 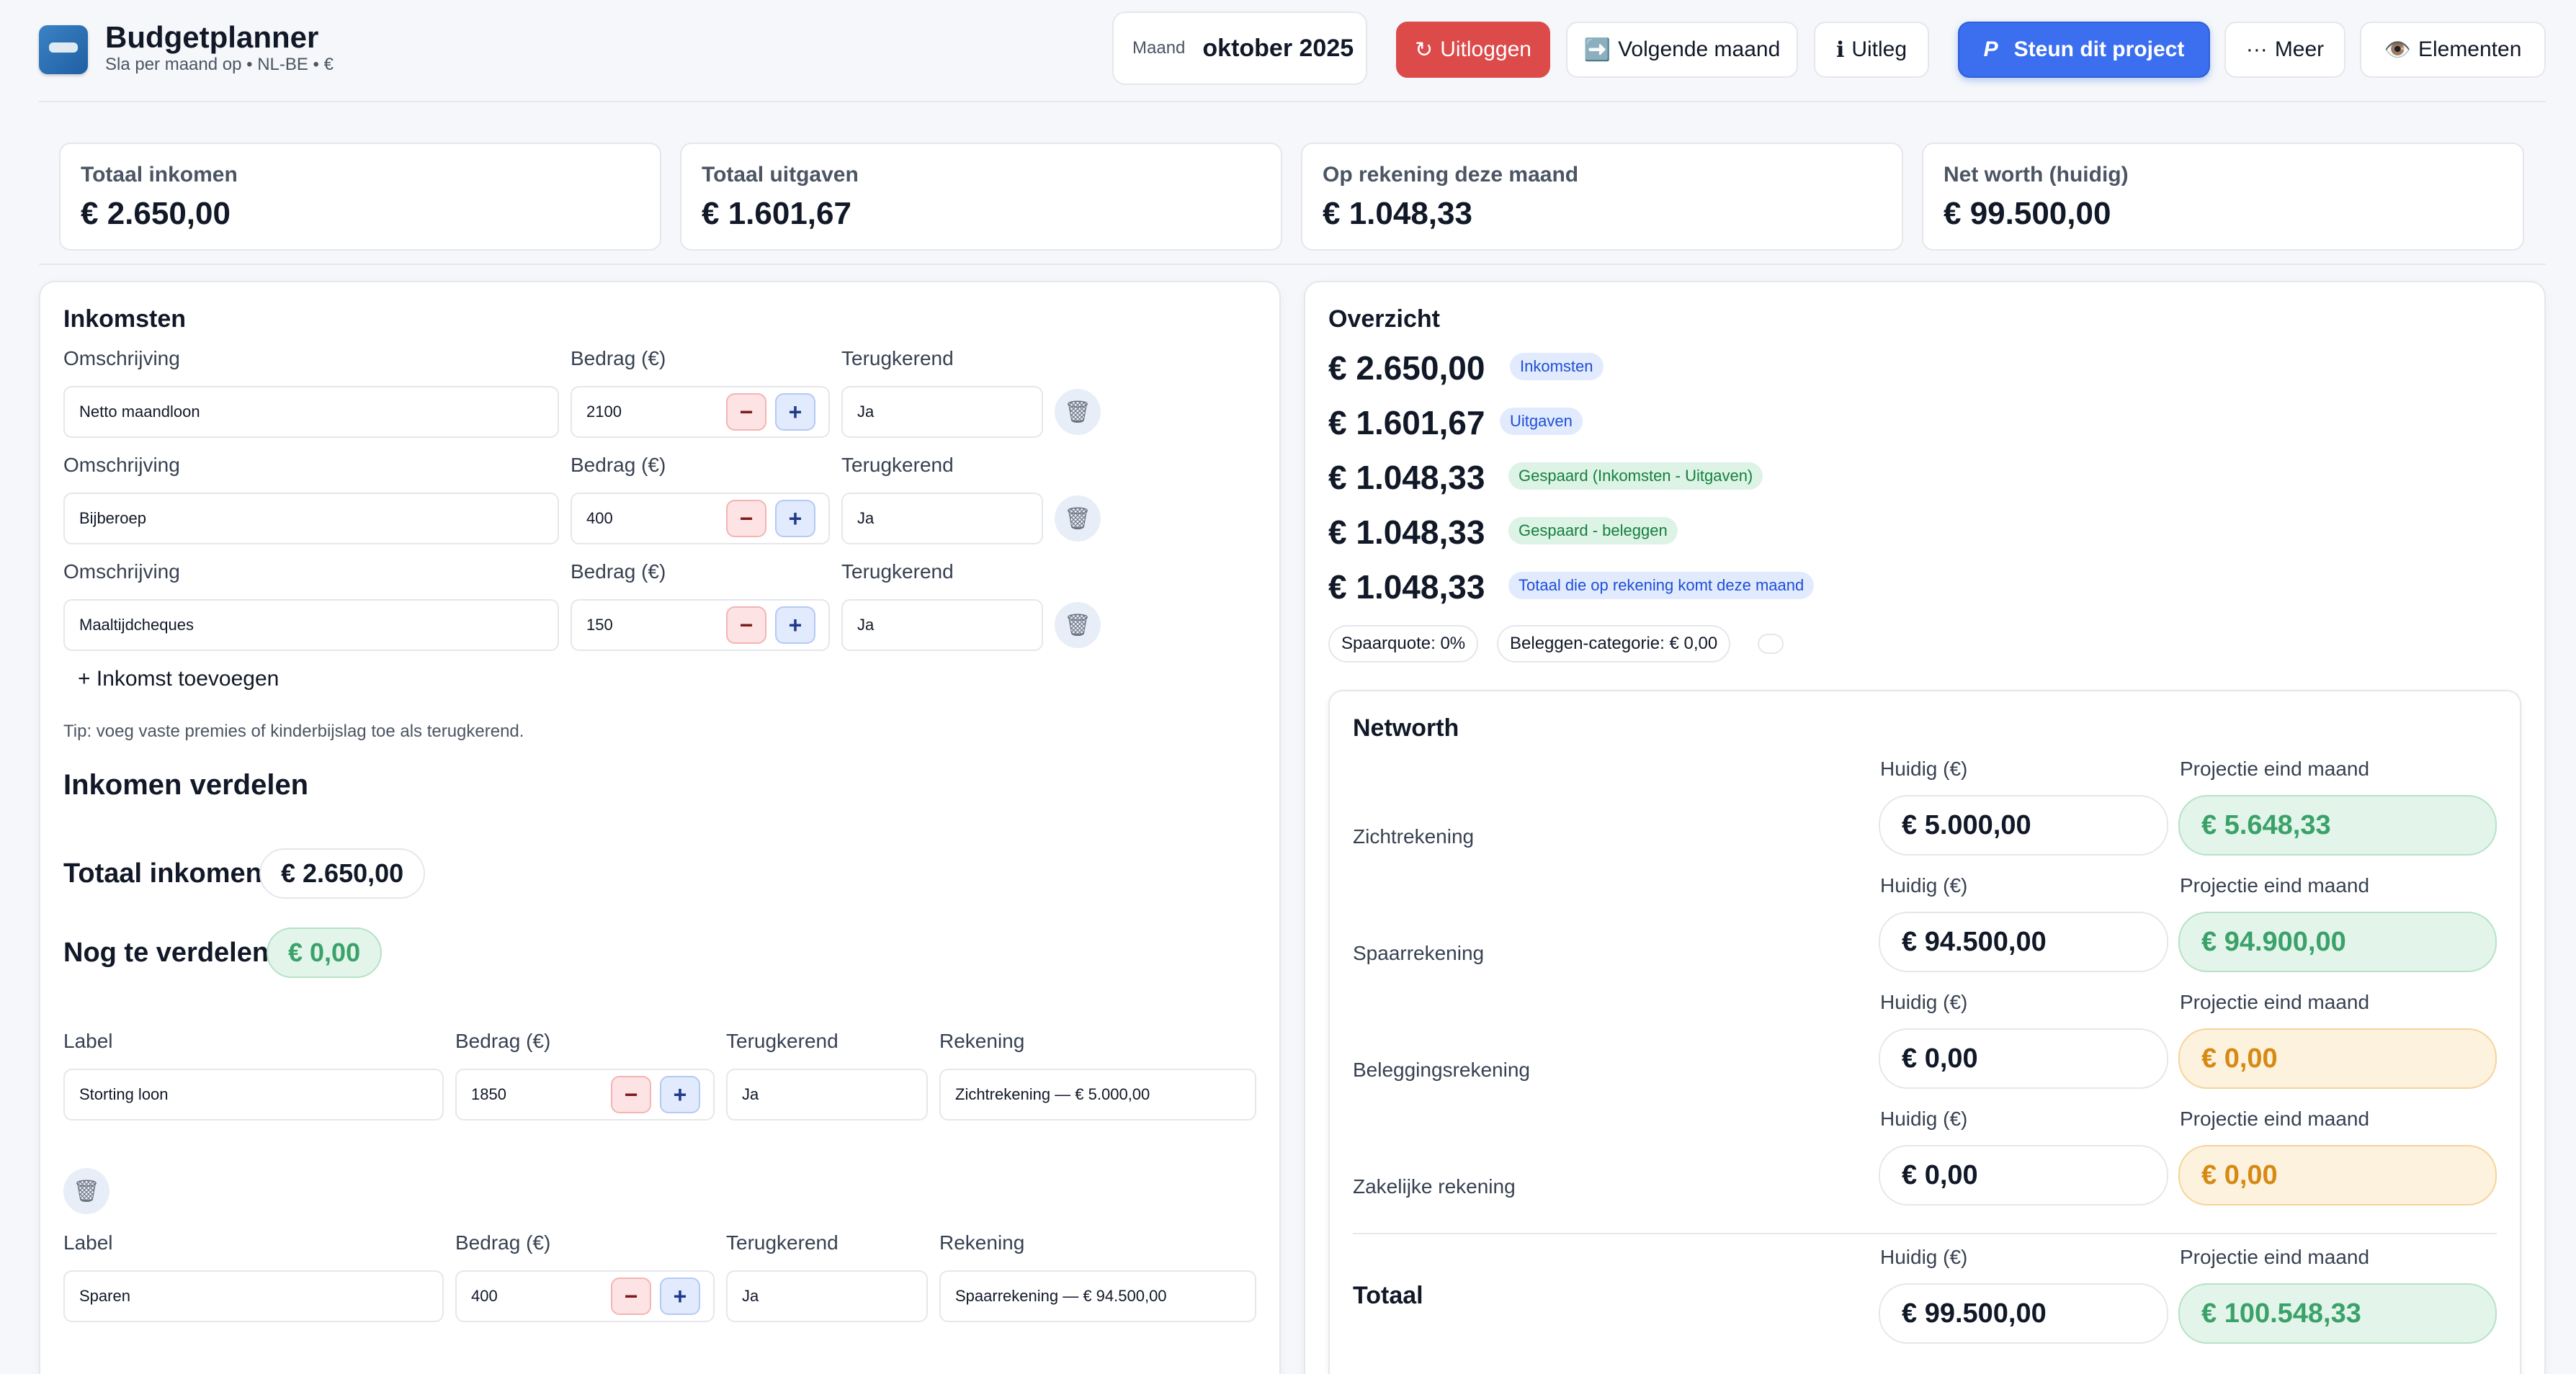 What do you see at coordinates (253, 1296) in the screenshot?
I see `distribute-label-input: Sparen` at bounding box center [253, 1296].